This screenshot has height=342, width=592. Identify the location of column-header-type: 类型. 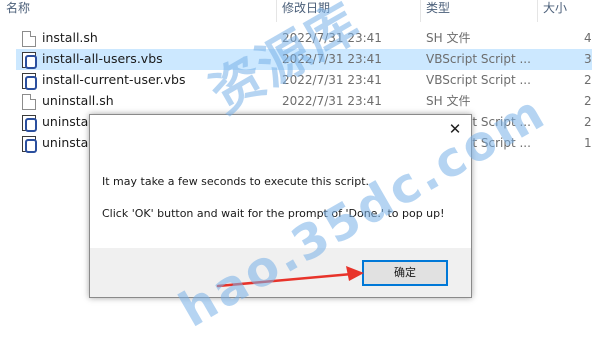
(438, 11).